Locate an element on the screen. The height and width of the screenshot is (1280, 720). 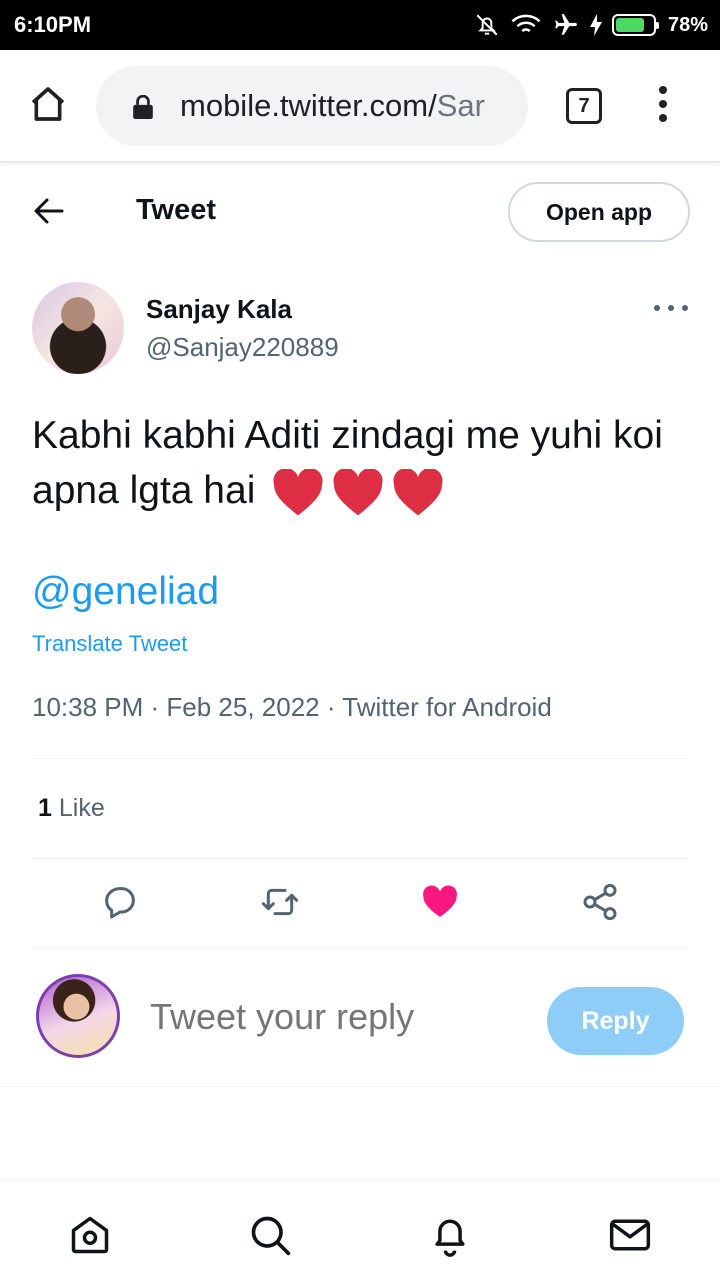
notifications-muted-icon is located at coordinates (487, 25).